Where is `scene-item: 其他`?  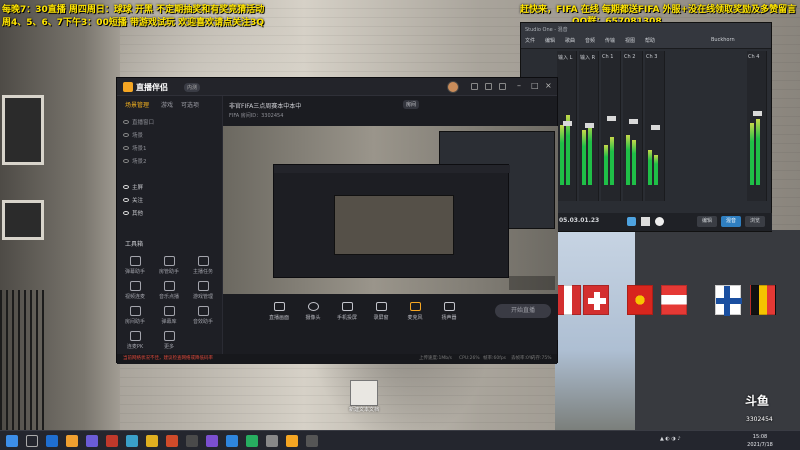 scene-item: 其他 is located at coordinates (133, 213).